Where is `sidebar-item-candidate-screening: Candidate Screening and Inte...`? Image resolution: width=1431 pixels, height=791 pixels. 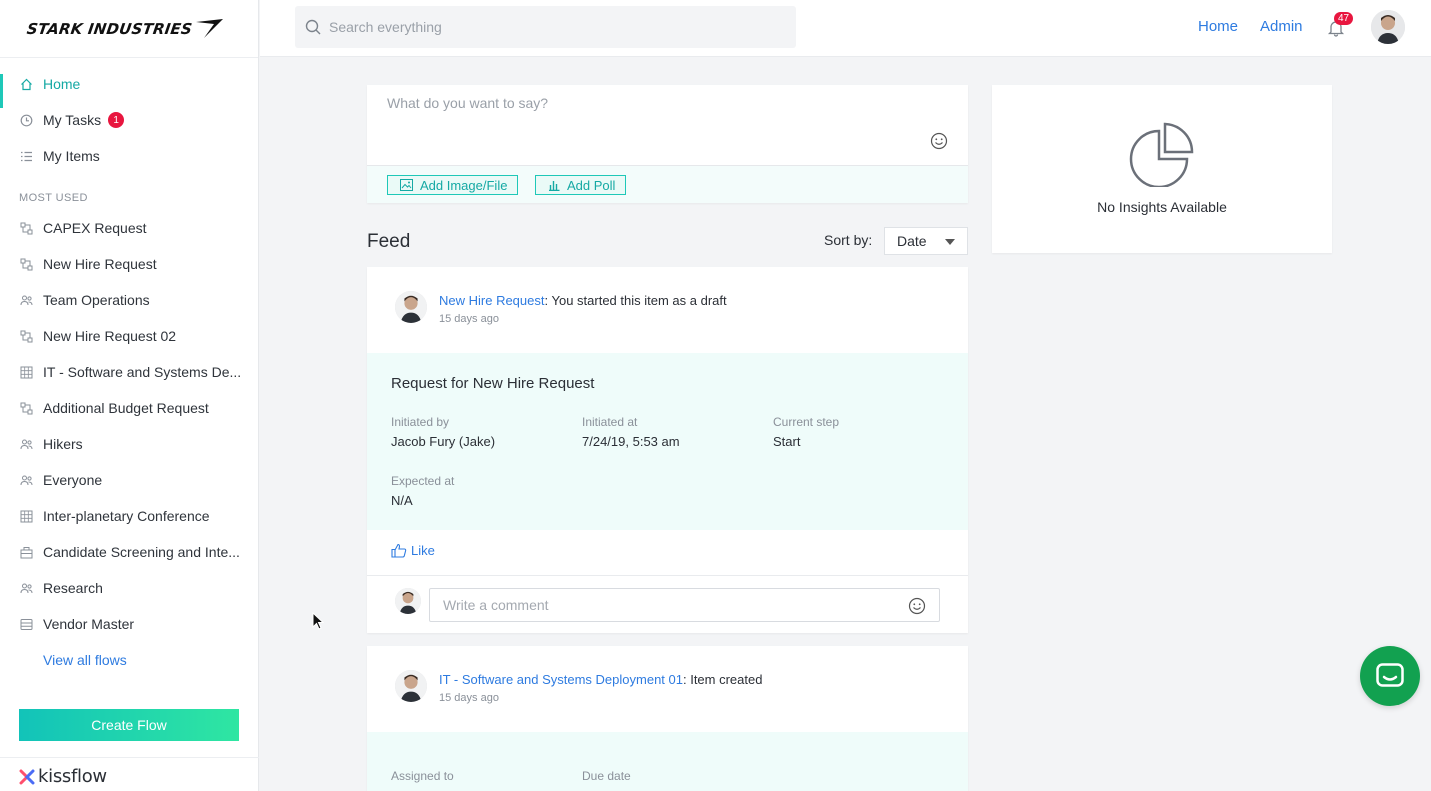 sidebar-item-candidate-screening: Candidate Screening and Inte... is located at coordinates (129, 552).